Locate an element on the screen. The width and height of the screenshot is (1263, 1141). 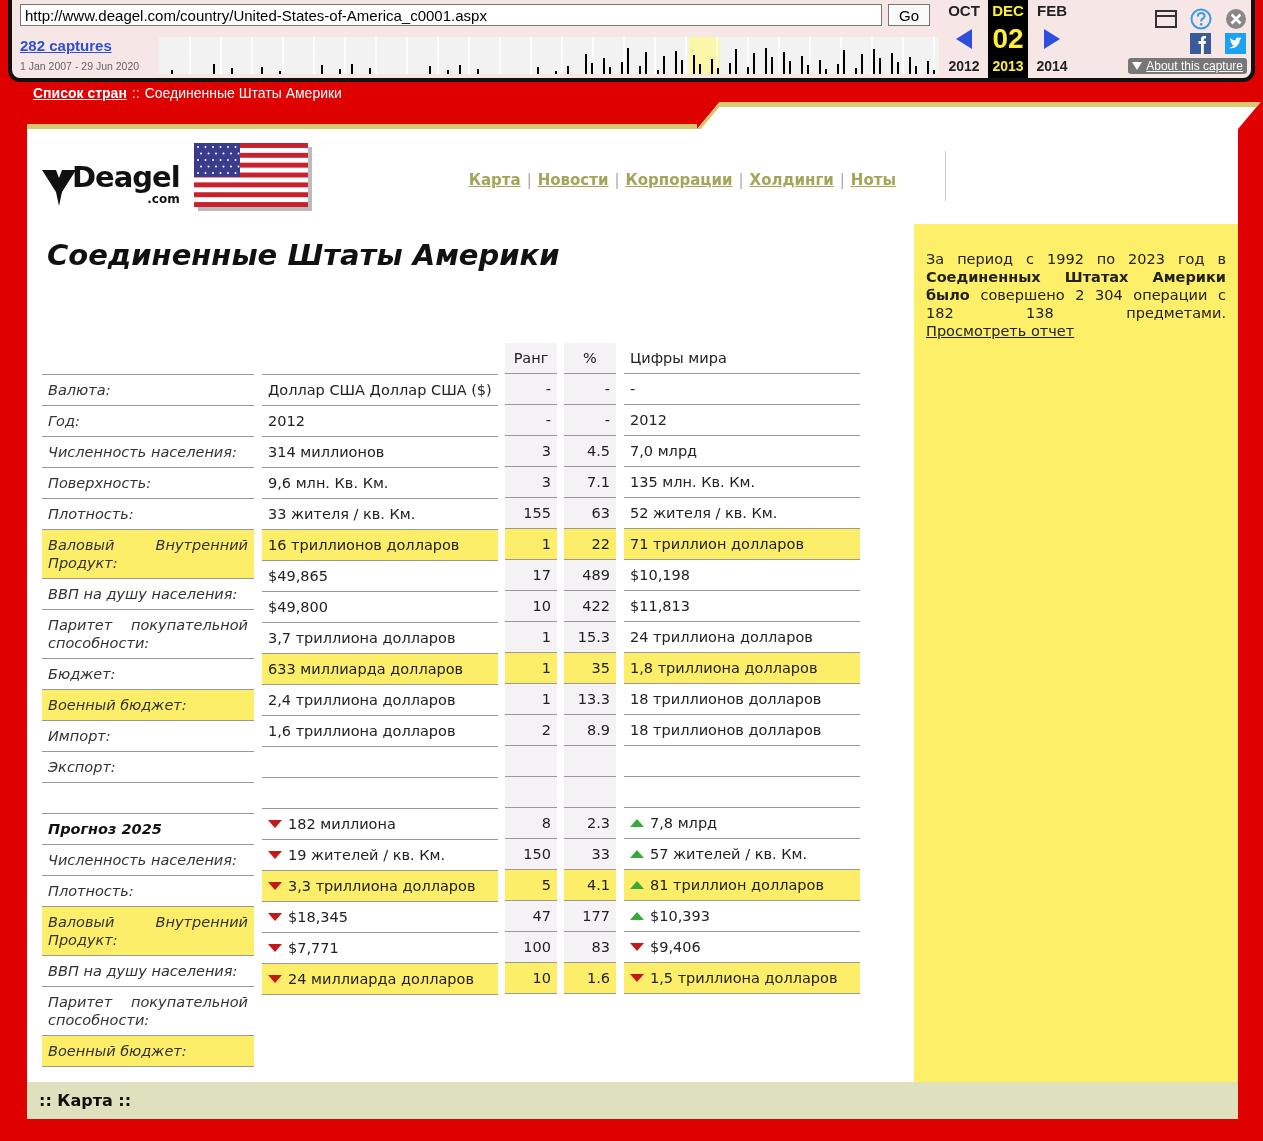
month-label: FEB is located at coordinates (1052, 10).